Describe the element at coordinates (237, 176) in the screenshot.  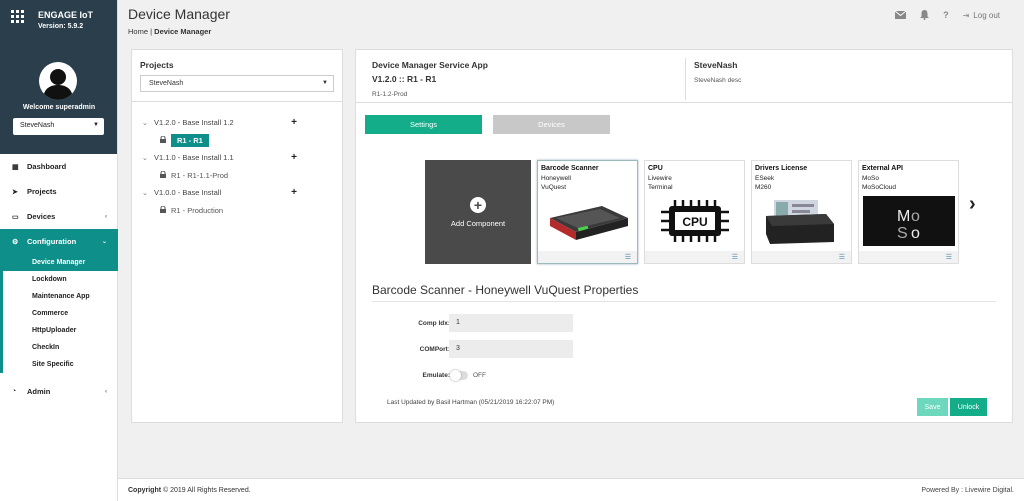
I see `tree-release-leaf: R1 - R1-1.1-Prod` at that location.